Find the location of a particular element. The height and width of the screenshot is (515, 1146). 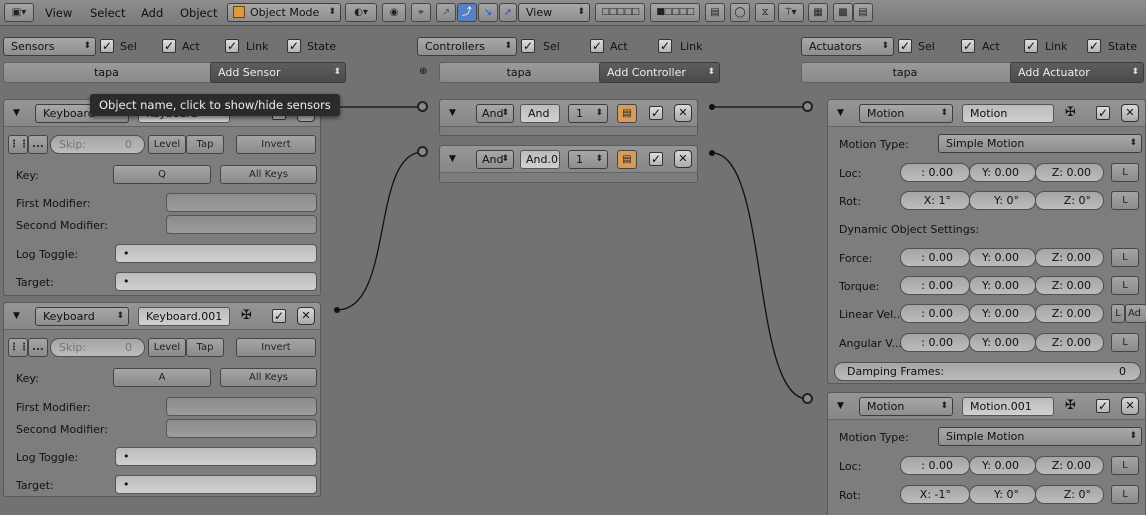

torque-y-field: Y: 0.00 is located at coordinates (1002, 285).